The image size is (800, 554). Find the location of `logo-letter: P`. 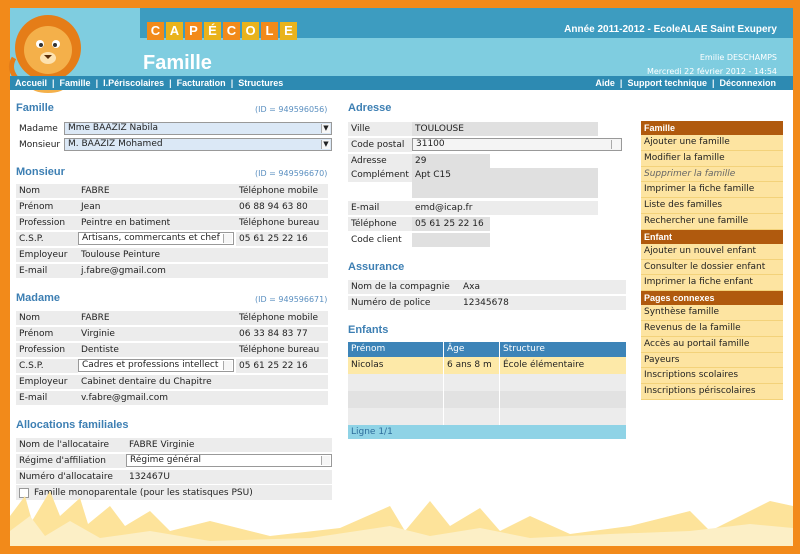

logo-letter: P is located at coordinates (193, 31).